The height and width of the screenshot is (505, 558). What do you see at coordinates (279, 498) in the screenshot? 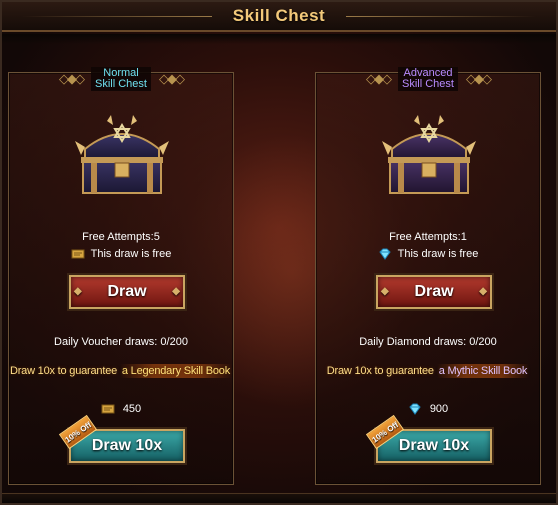
I see `bottom-frame` at bounding box center [279, 498].